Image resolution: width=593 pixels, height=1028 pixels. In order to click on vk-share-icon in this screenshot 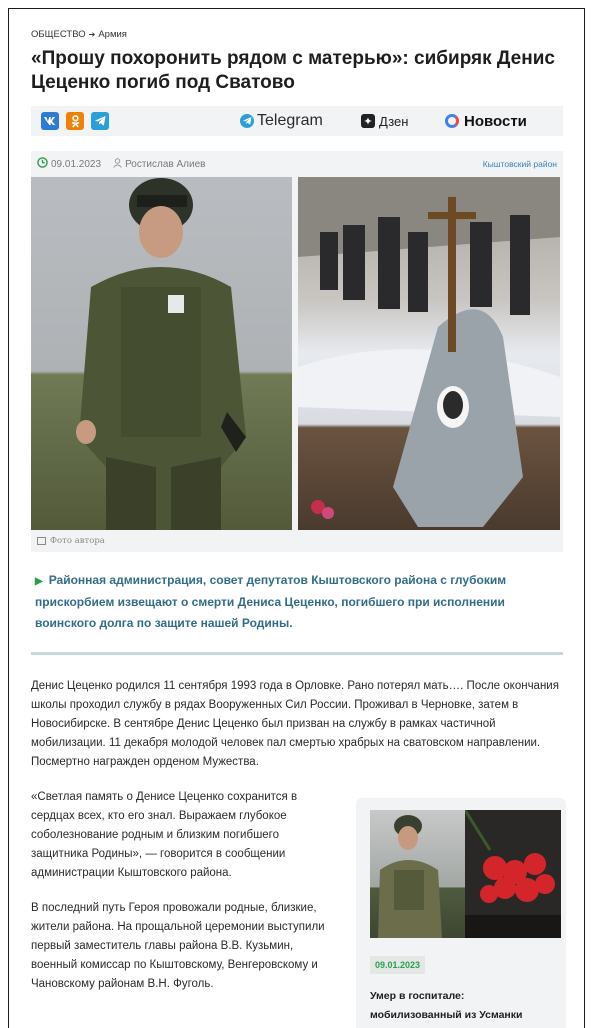, I will do `click(50, 121)`.